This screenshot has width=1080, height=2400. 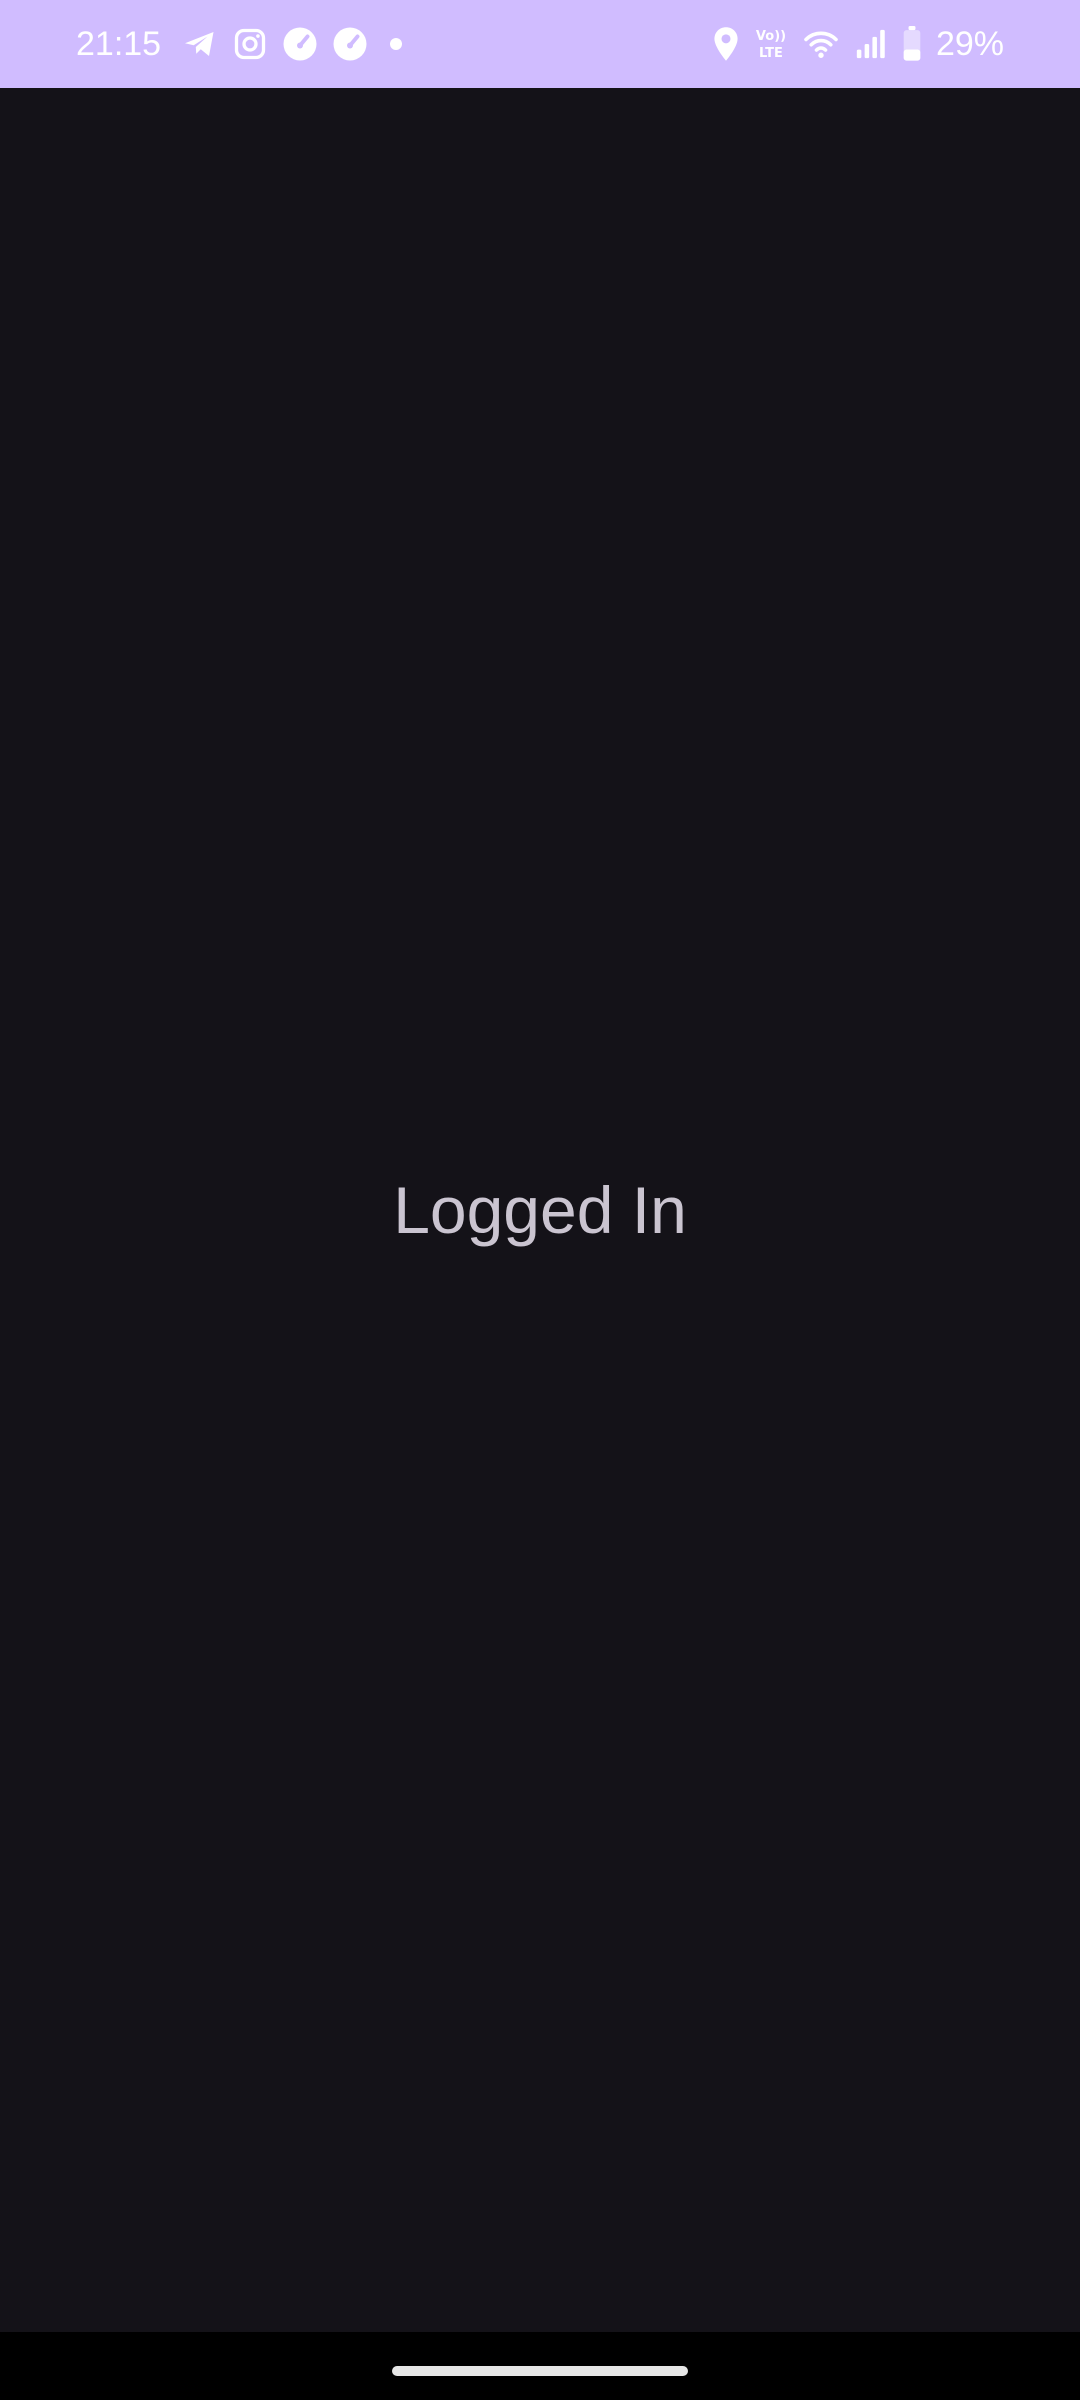 I want to click on wifi-icon, so click(x=821, y=44).